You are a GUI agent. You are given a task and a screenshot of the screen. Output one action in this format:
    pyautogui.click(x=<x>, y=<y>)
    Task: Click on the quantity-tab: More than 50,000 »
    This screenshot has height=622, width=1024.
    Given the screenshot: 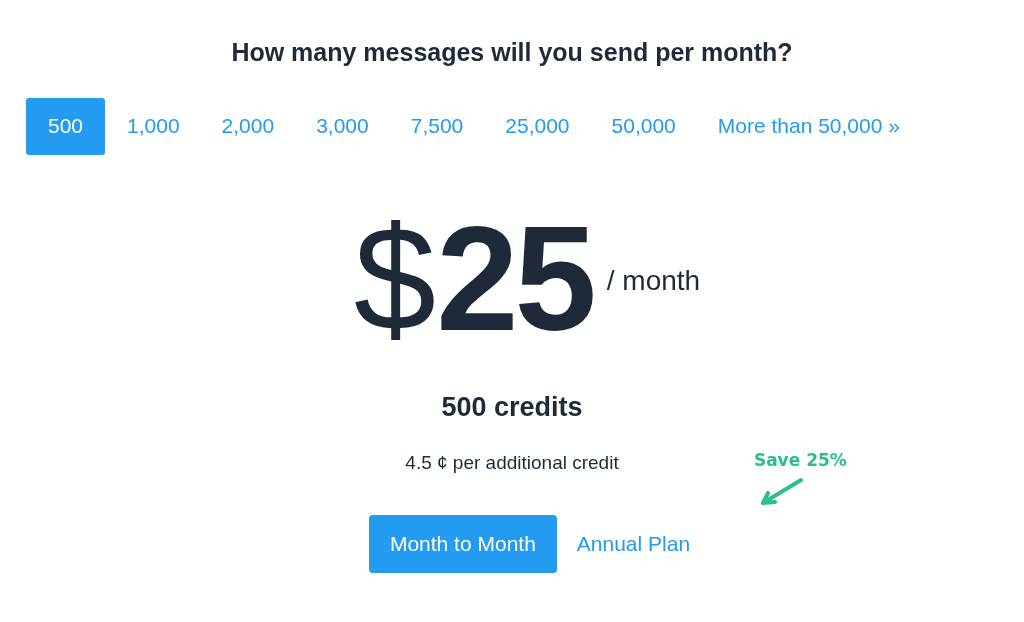 What is the action you would take?
    pyautogui.click(x=808, y=126)
    